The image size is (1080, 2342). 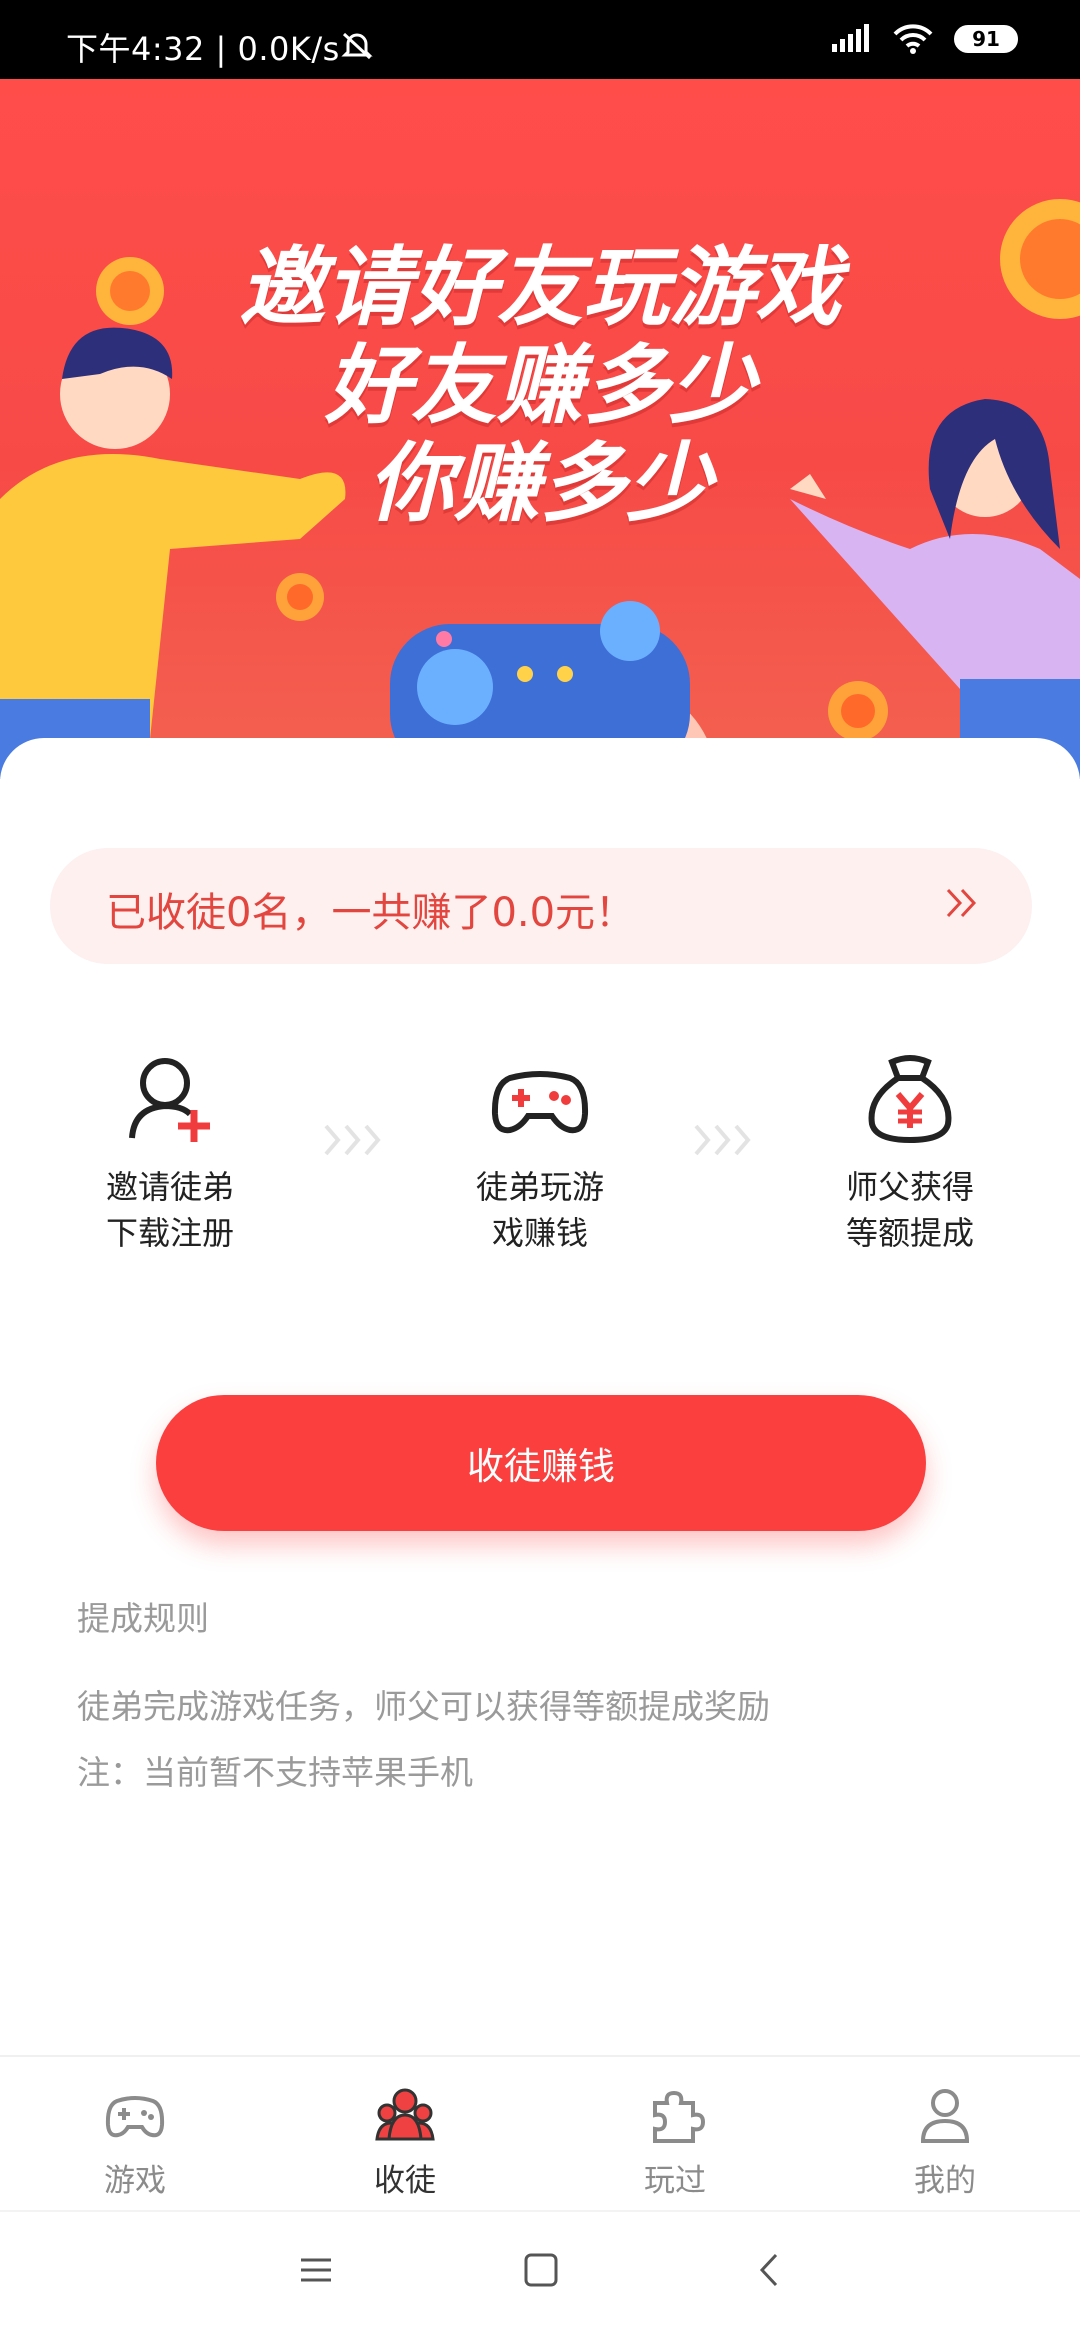 I want to click on recruit-apprentice-button: 收徒赚钱, so click(x=541, y=1463).